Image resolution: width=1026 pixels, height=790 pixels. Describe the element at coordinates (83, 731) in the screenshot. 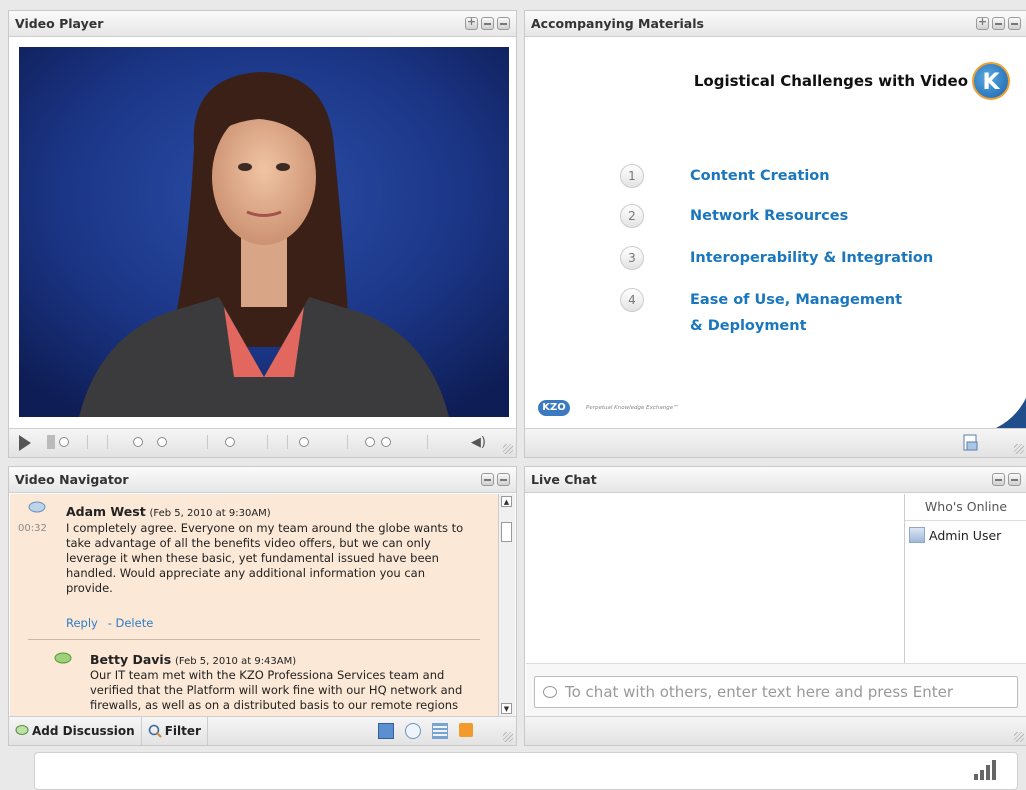

I see `add-discussion-label: Add Discussion` at that location.